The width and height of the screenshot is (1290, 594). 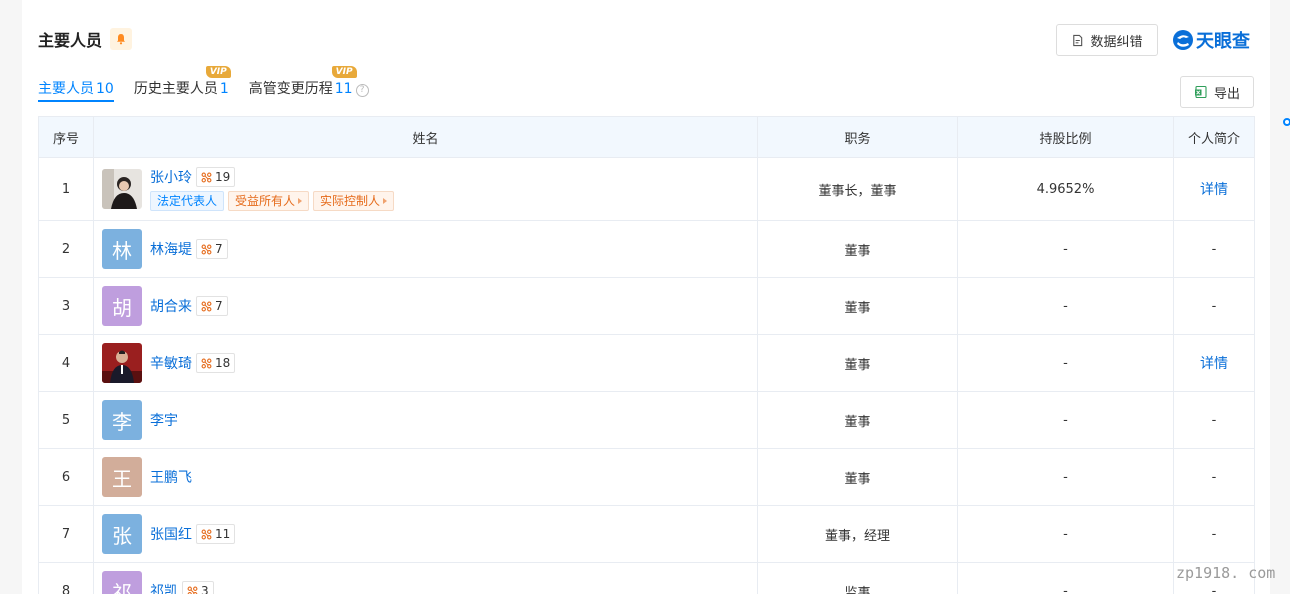 What do you see at coordinates (1223, 41) in the screenshot?
I see `logo-text: 天眼查` at bounding box center [1223, 41].